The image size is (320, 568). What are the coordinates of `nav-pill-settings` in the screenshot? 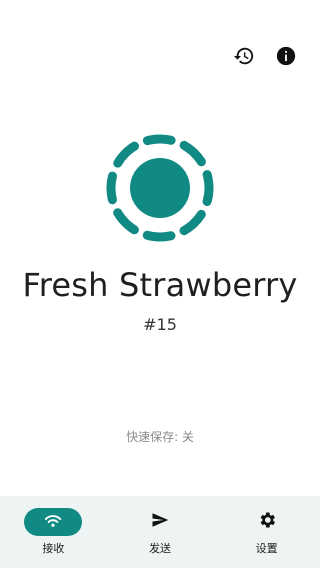 It's located at (267, 522).